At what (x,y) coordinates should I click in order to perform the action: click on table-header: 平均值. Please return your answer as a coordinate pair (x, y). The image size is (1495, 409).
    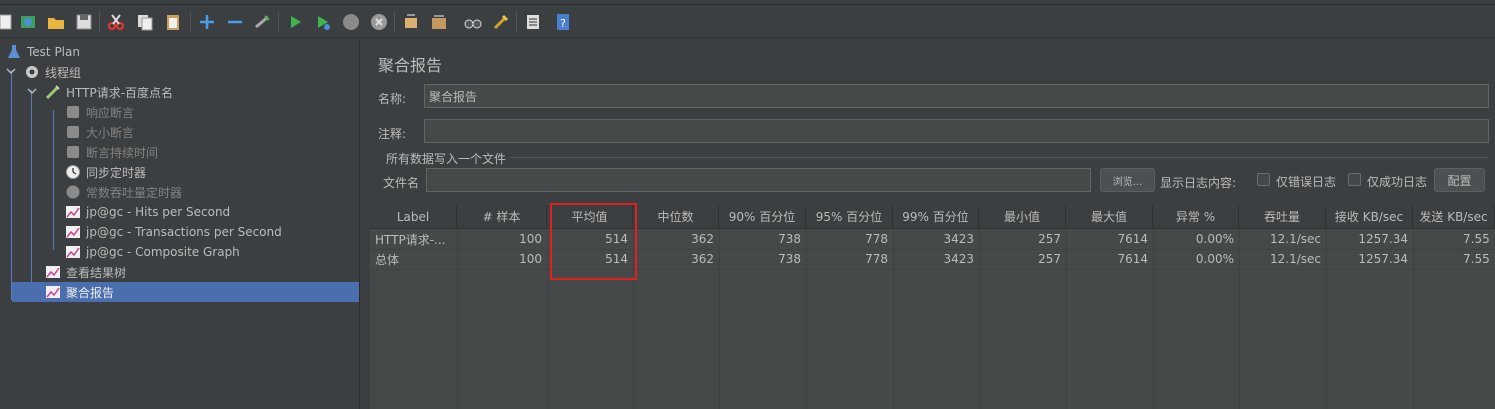
    Looking at the image, I should click on (590, 217).